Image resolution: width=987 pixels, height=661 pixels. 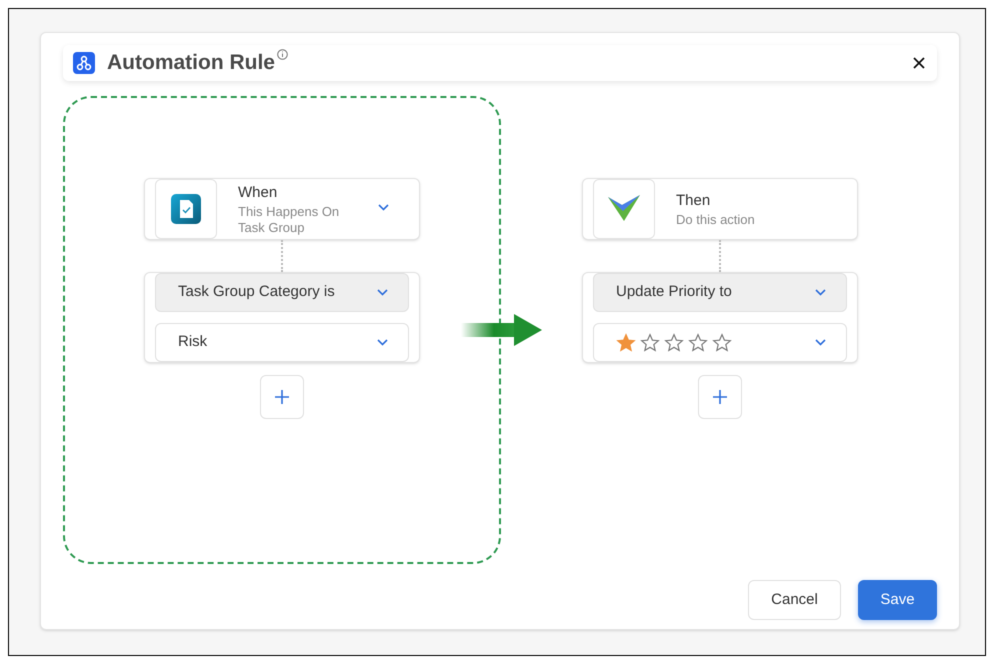 What do you see at coordinates (84, 63) in the screenshot?
I see `app-logo-icon` at bounding box center [84, 63].